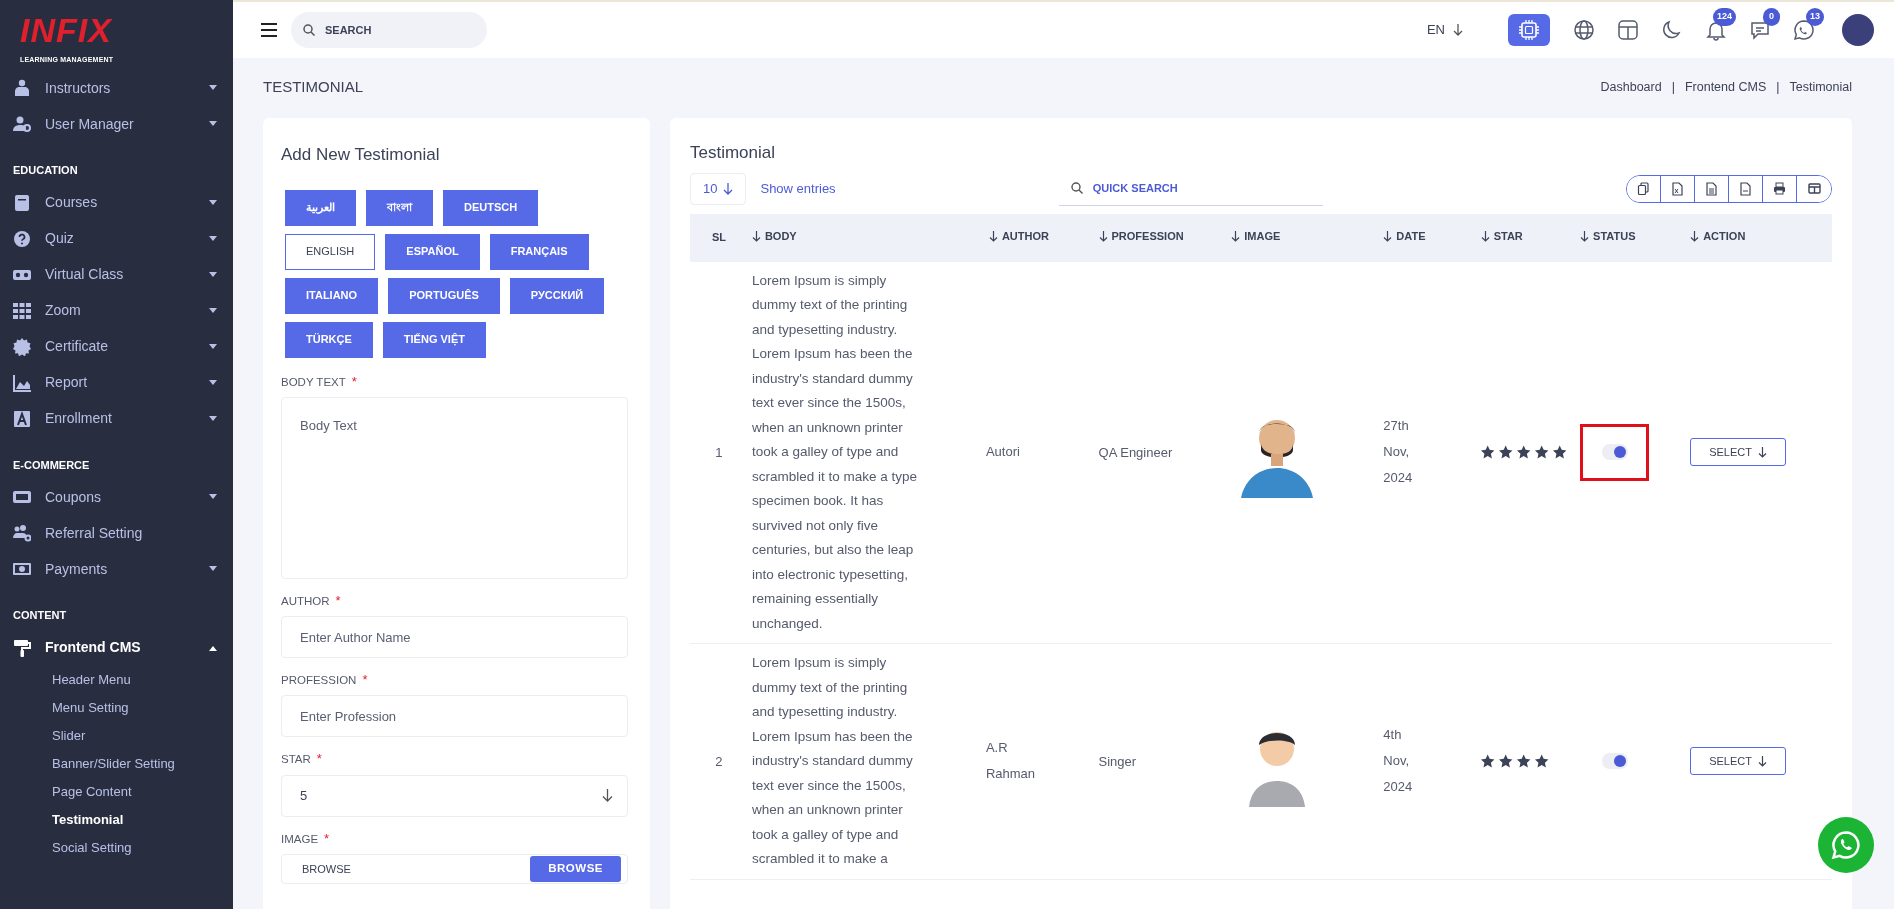 This screenshot has width=1894, height=909. I want to click on sidebar-subitem: Page Content, so click(116, 791).